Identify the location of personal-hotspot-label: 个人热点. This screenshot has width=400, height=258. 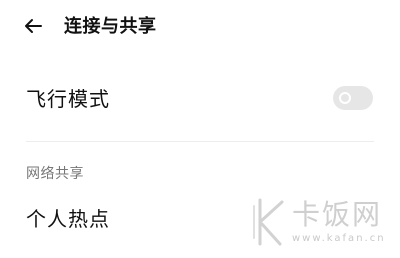
(68, 219).